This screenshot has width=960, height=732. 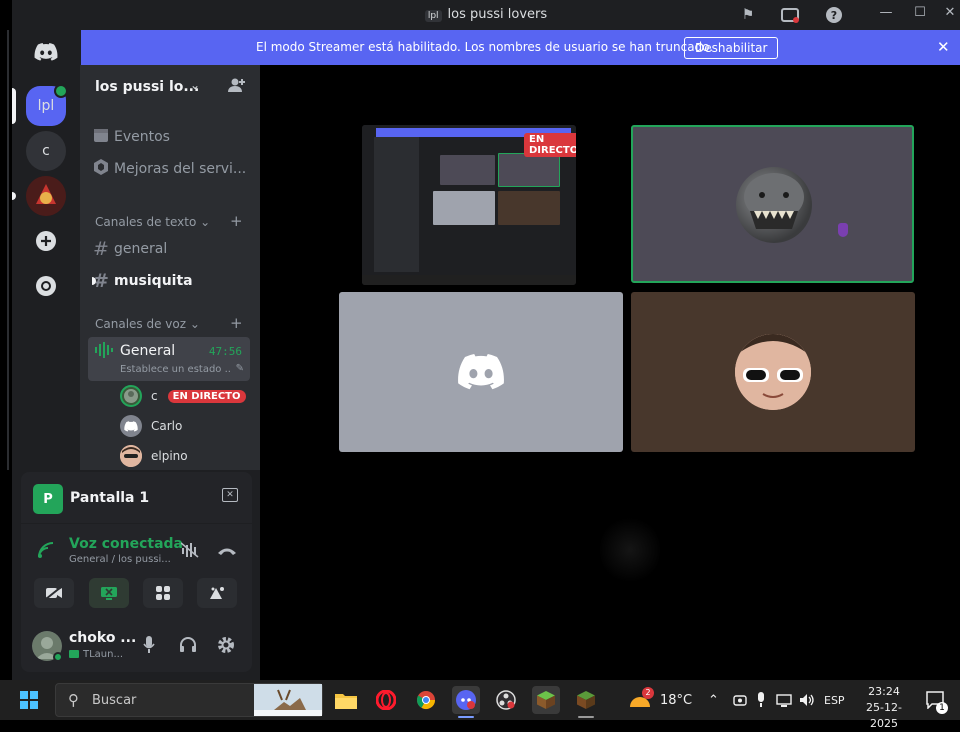 I want to click on weather-widget: 2 18°C, so click(x=660, y=700).